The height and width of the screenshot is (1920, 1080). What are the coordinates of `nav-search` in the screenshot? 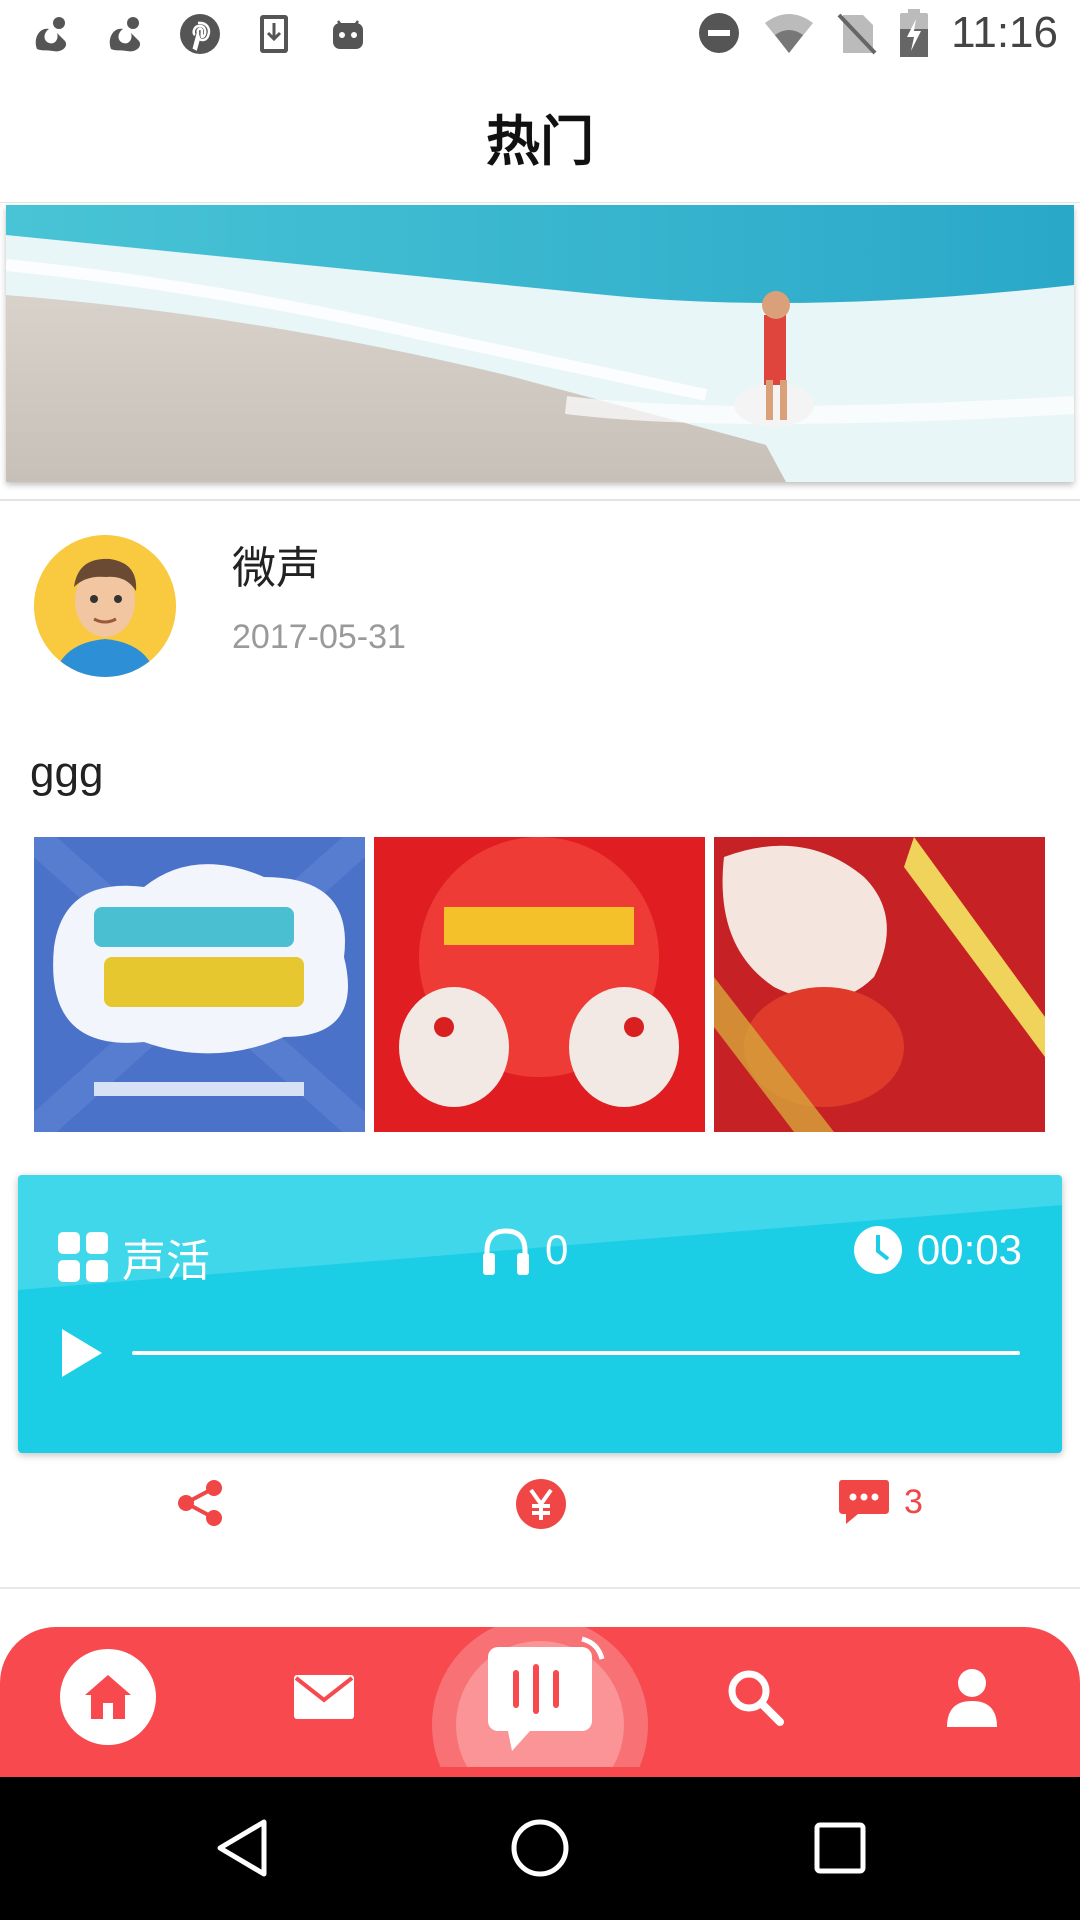 It's located at (755, 1697).